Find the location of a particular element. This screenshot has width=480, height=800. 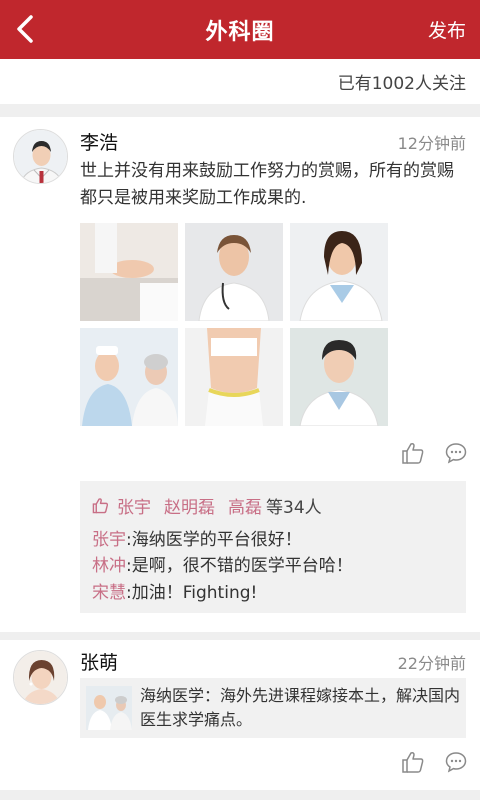

likes-row: 张宇 赵明磊 高磊 等34人 is located at coordinates (207, 505).